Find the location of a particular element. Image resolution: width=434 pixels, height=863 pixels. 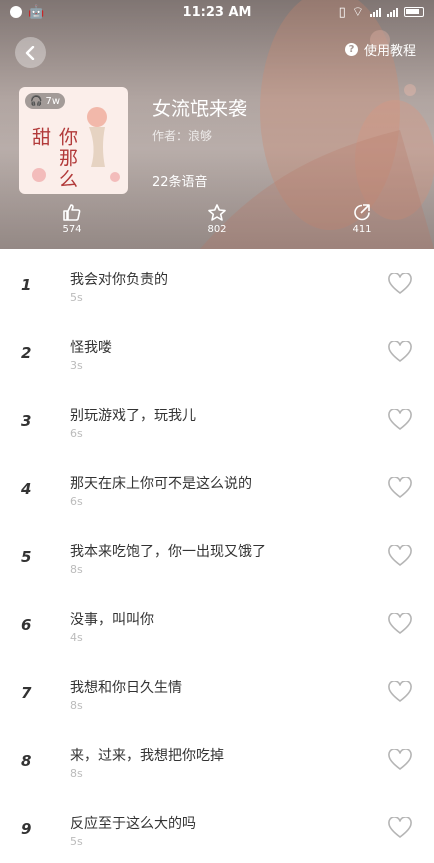

like-button: 574 is located at coordinates (72, 219).